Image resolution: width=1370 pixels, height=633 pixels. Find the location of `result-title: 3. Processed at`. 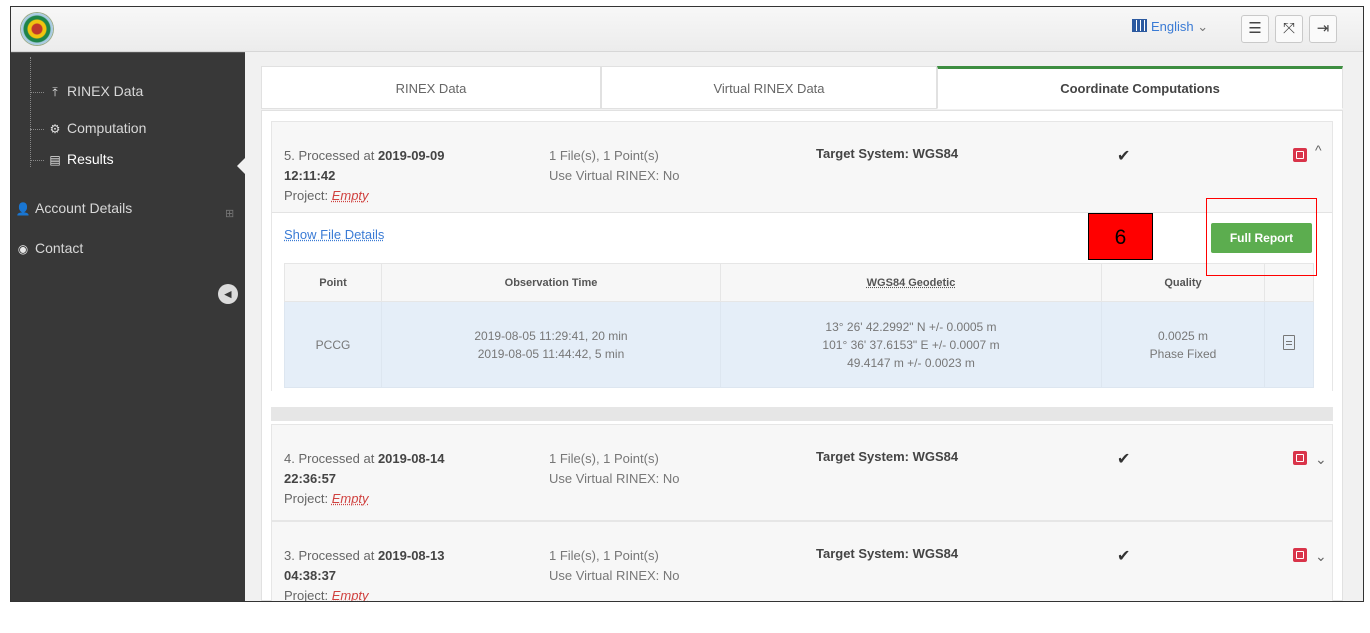

result-title: 3. Processed at is located at coordinates (329, 555).